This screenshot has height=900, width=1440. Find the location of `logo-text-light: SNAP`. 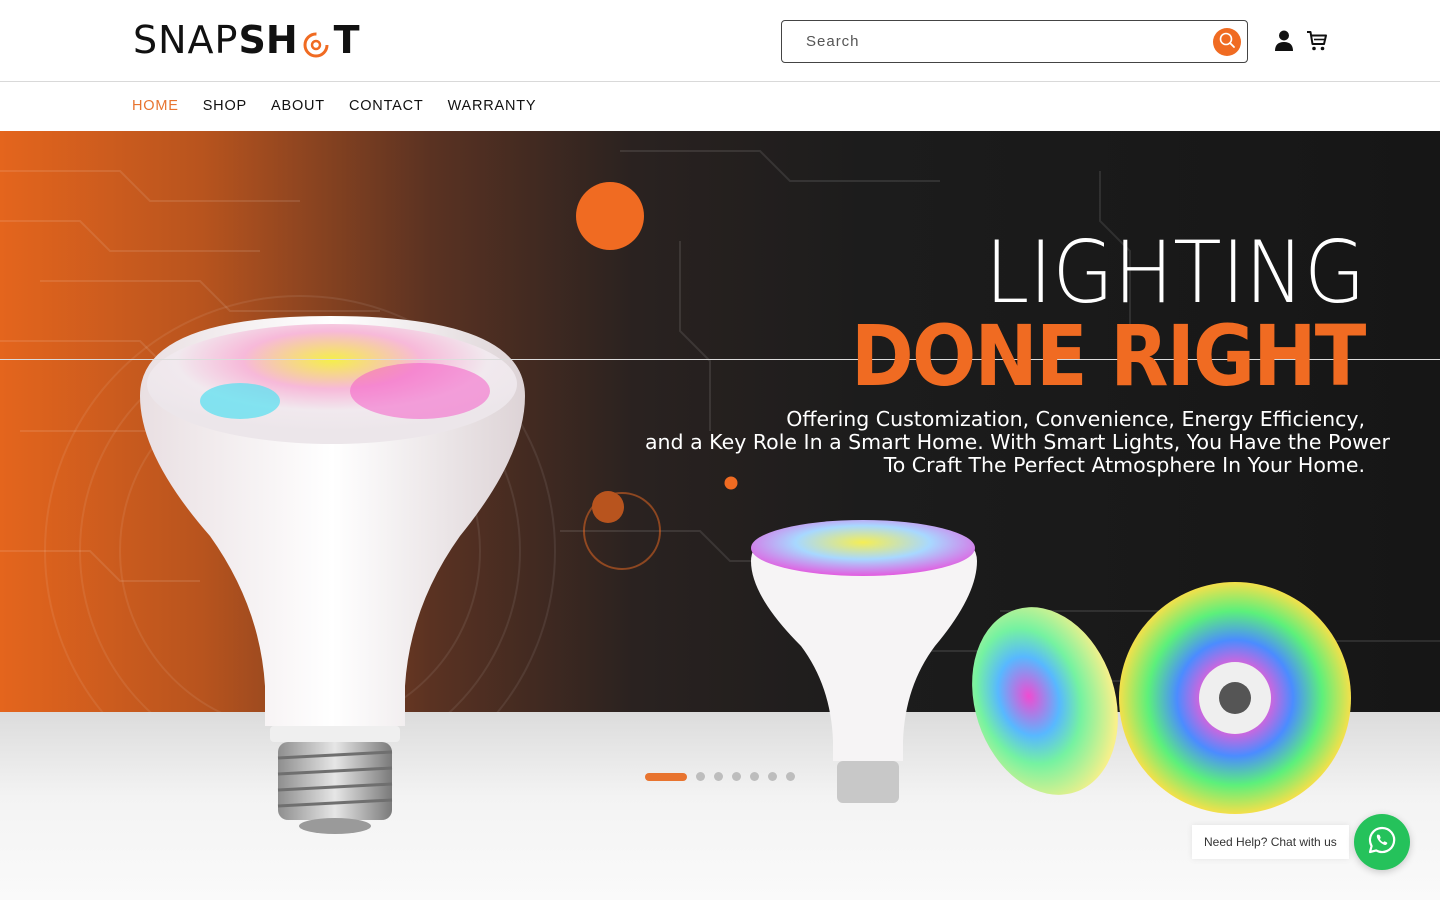

logo-text-light: SNAP is located at coordinates (186, 40).